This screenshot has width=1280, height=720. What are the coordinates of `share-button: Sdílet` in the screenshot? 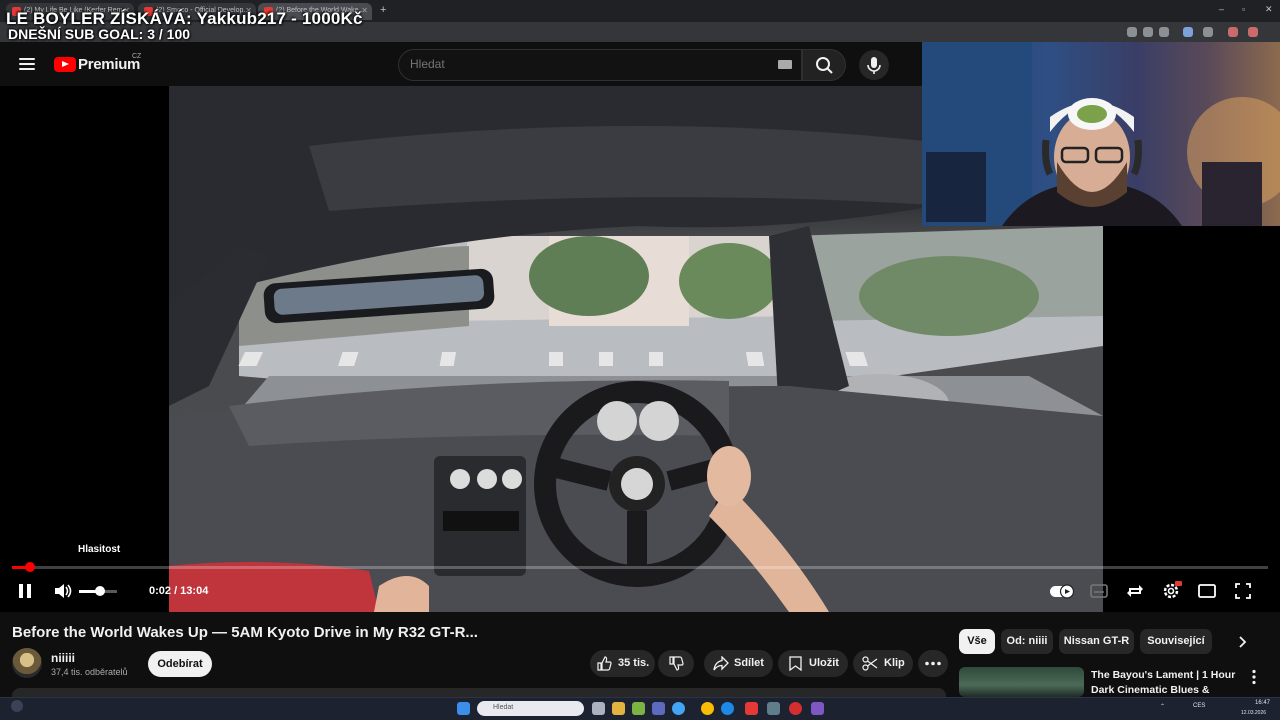 It's located at (738, 663).